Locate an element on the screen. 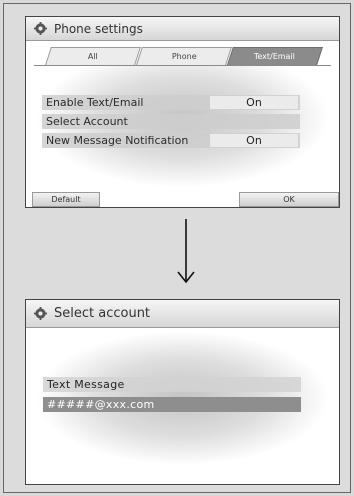 The height and width of the screenshot is (496, 354). tab-text-email: Text/Email is located at coordinates (275, 56).